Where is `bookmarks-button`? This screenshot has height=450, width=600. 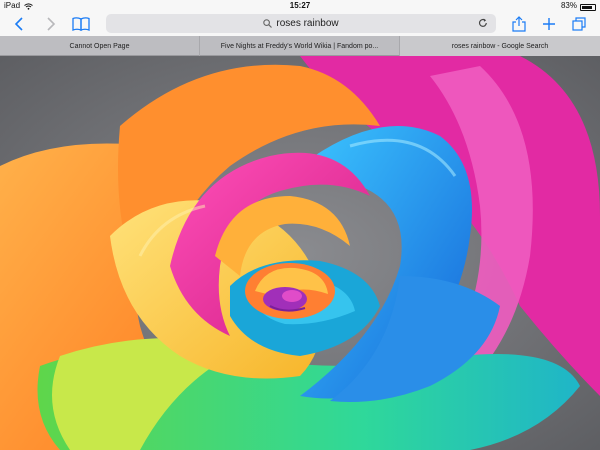
bookmarks-button is located at coordinates (81, 24).